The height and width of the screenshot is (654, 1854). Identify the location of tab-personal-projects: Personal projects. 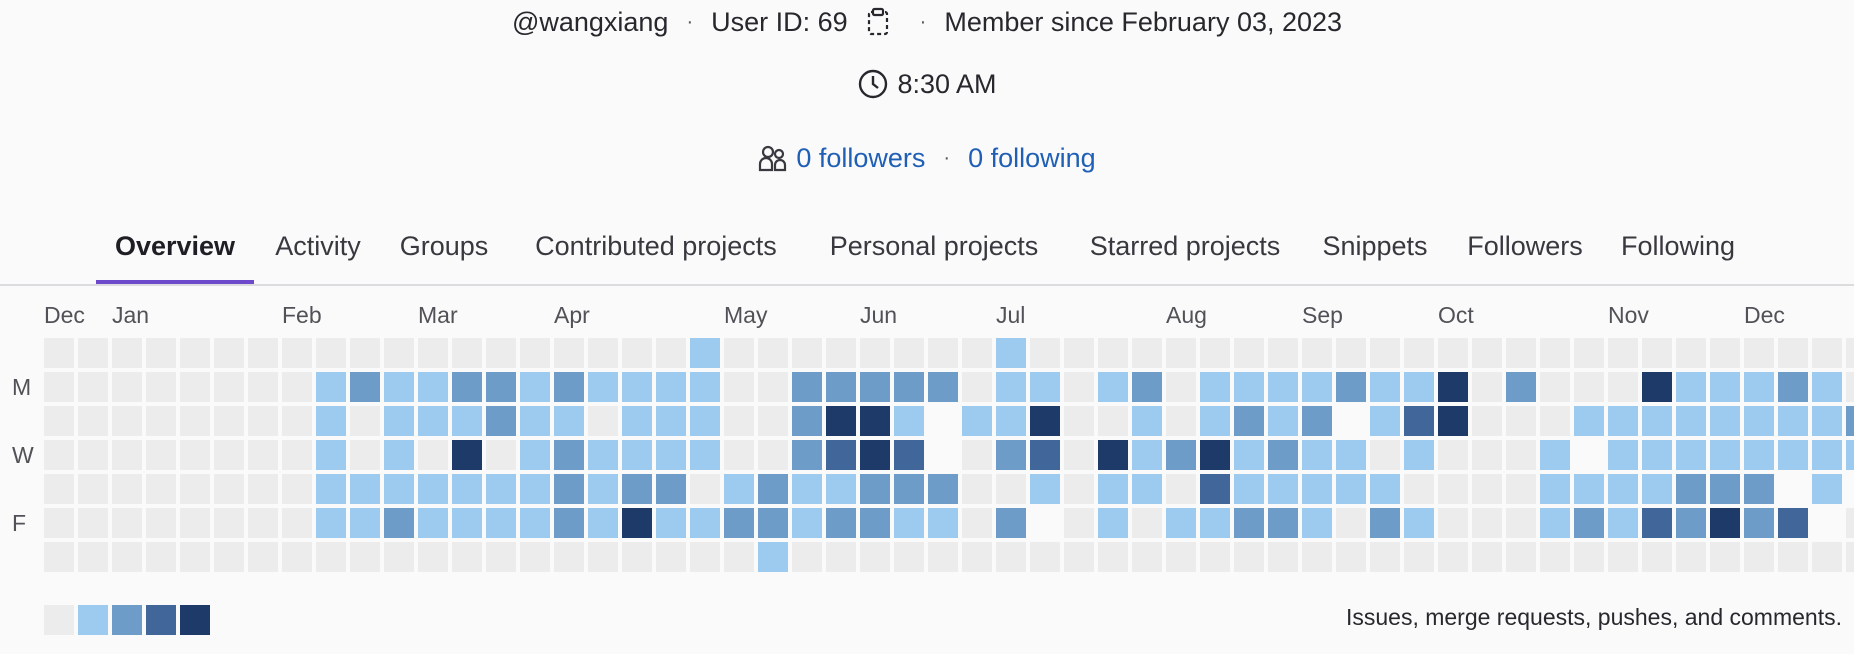
(934, 246).